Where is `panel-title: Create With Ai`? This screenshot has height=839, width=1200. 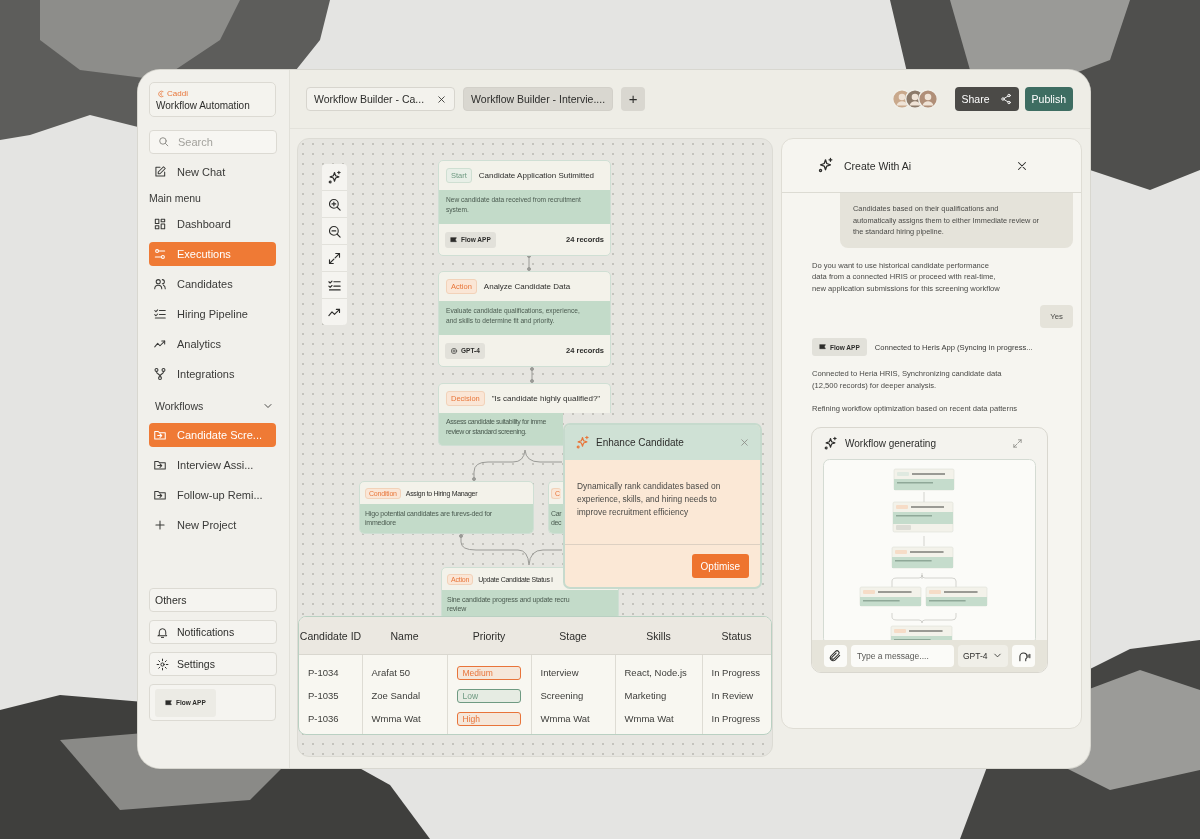 panel-title: Create With Ai is located at coordinates (878, 165).